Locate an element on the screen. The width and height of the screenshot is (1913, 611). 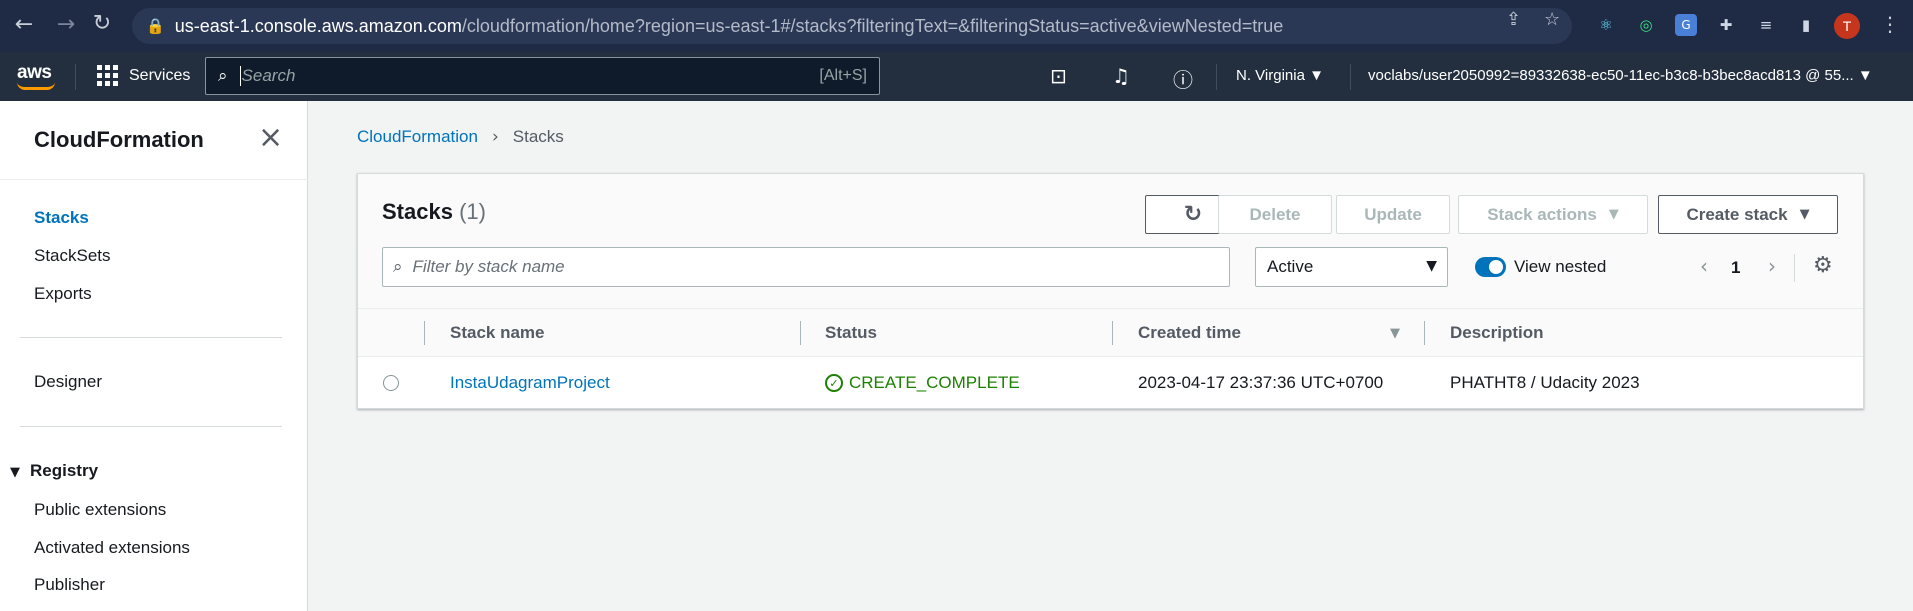
share-icon: ⇪ is located at coordinates (1513, 19).